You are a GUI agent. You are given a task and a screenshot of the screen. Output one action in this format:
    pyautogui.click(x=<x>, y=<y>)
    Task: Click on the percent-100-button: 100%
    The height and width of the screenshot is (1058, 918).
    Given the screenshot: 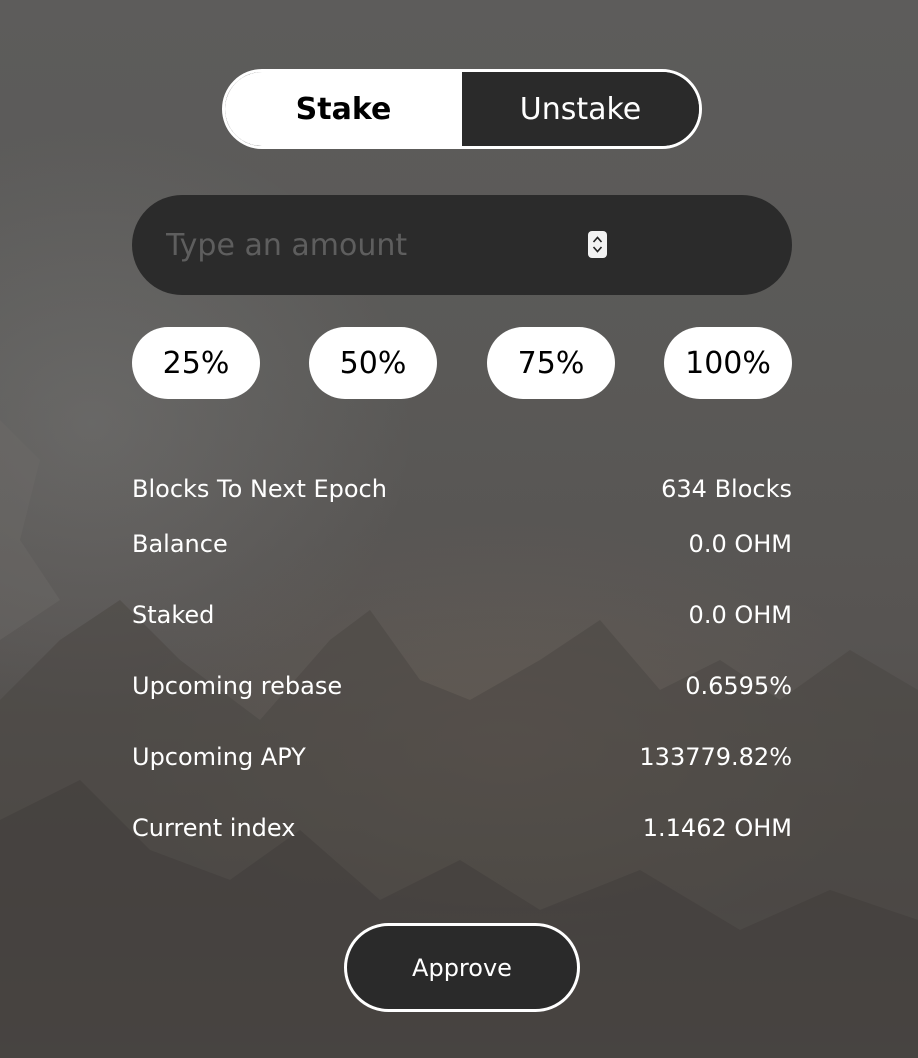 What is the action you would take?
    pyautogui.click(x=728, y=363)
    